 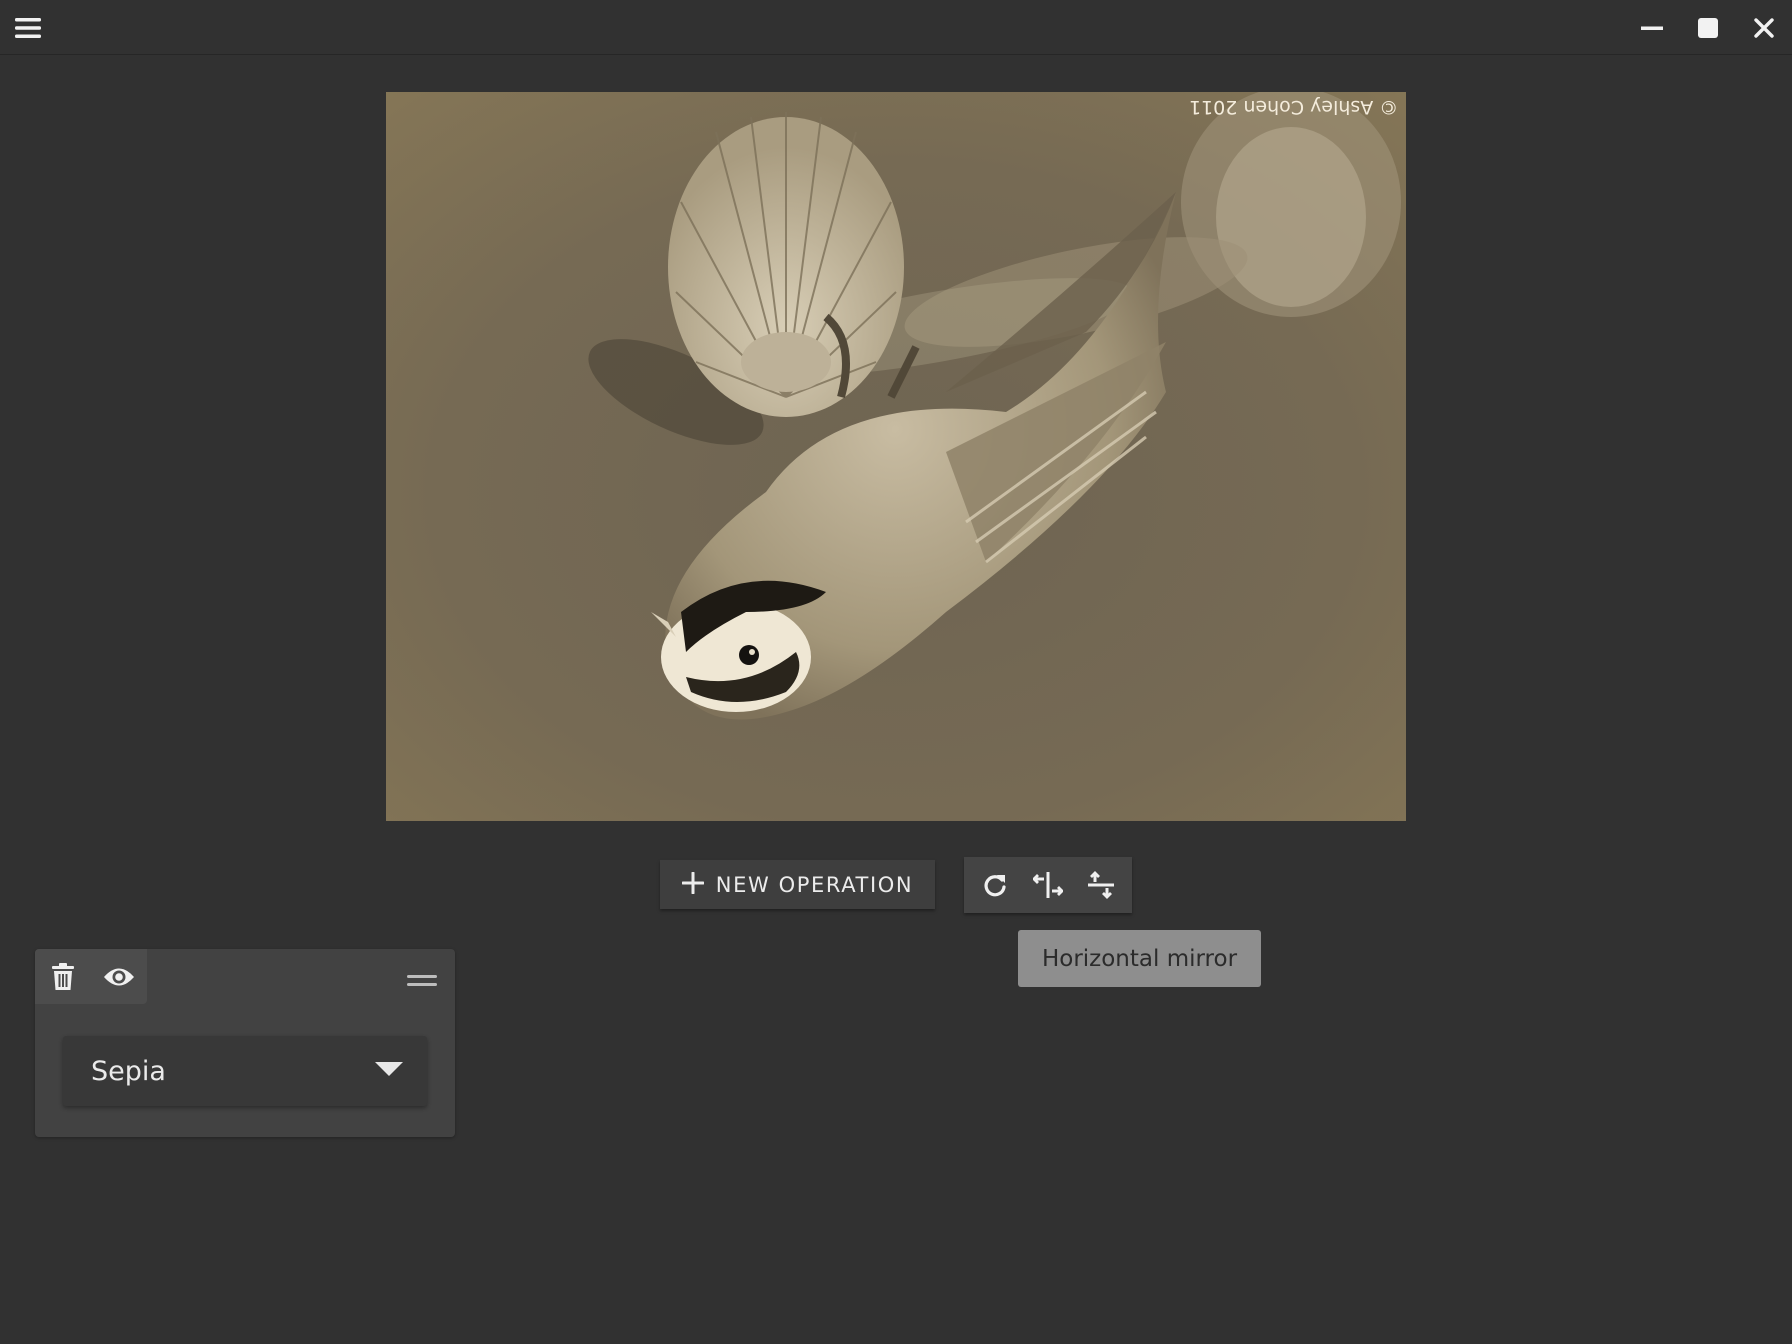 I want to click on plus-icon, so click(x=693, y=884).